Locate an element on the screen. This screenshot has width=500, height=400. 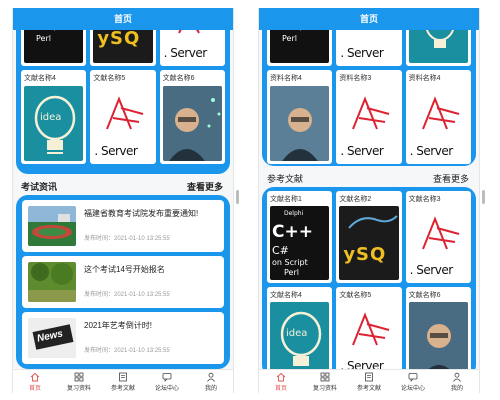
material-tile: 资料名称4 . Server is located at coordinates (438, 117).